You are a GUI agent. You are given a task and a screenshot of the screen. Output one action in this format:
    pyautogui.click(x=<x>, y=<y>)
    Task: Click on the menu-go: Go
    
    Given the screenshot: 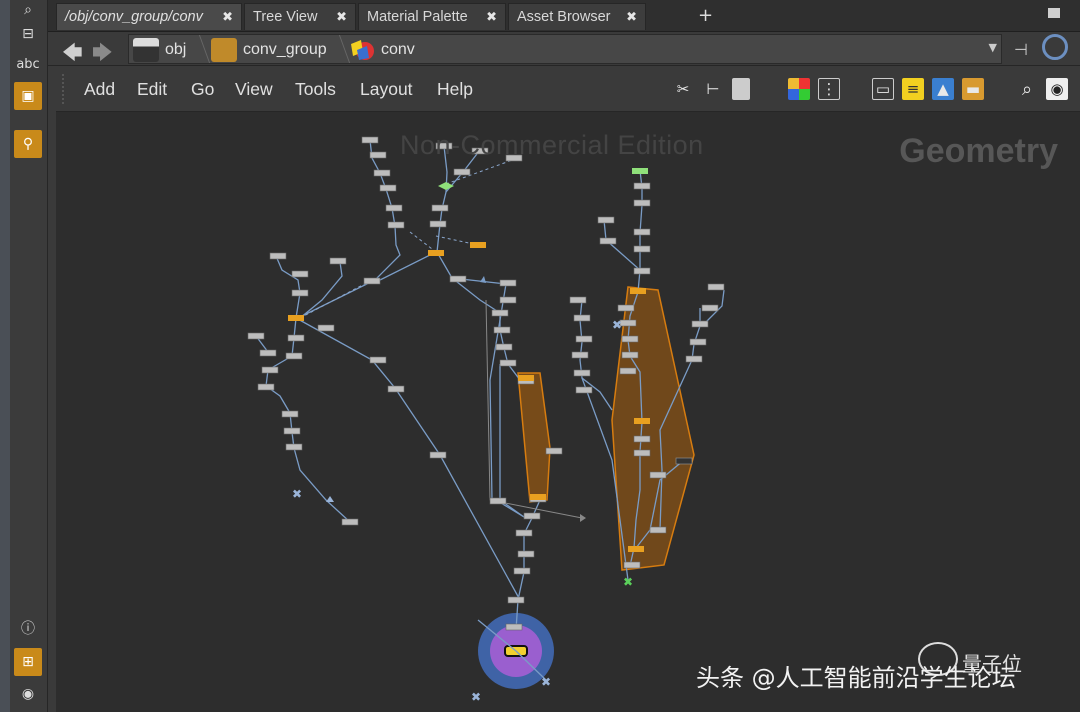 What is the action you would take?
    pyautogui.click(x=202, y=89)
    